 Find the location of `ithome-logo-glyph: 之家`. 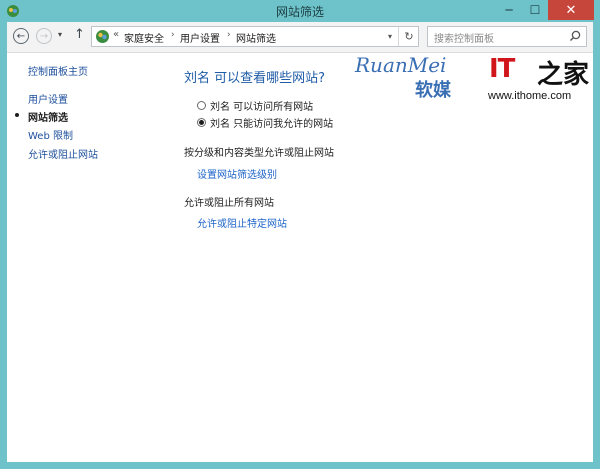

ithome-logo-glyph: 之家 is located at coordinates (563, 75).